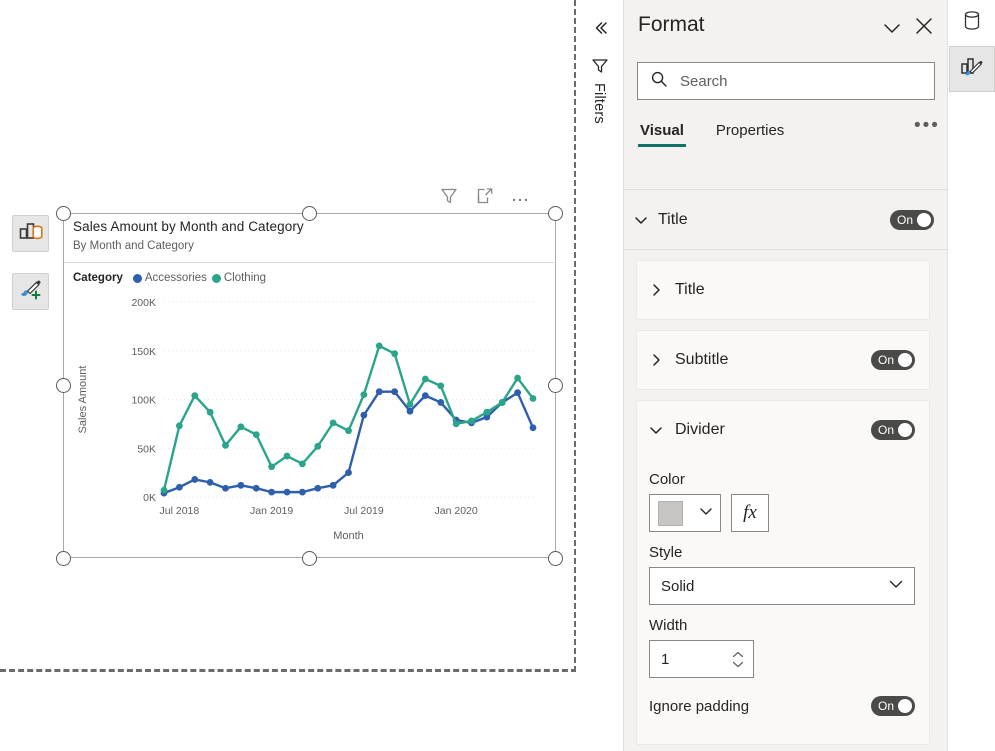  What do you see at coordinates (886, 706) in the screenshot?
I see `toggle-ignore-padding-state: On` at bounding box center [886, 706].